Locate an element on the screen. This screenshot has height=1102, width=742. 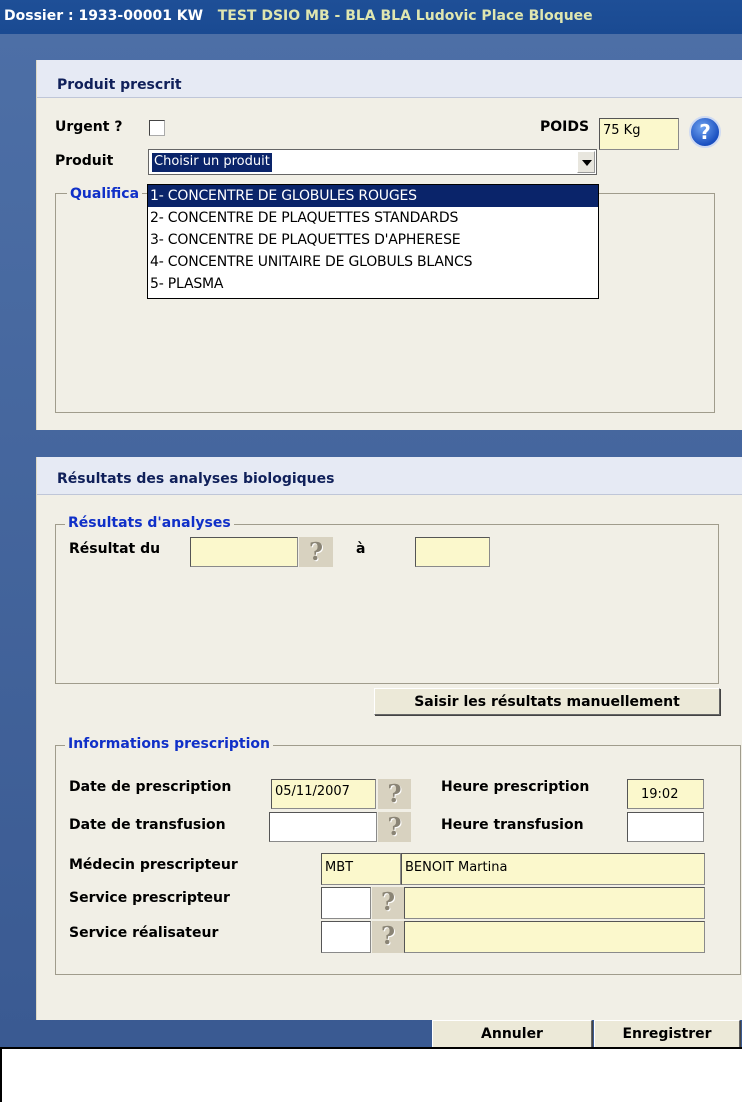
produit-option: 2- CONCENTRE DE PLAQUETTES STANDARDS is located at coordinates (373, 218).